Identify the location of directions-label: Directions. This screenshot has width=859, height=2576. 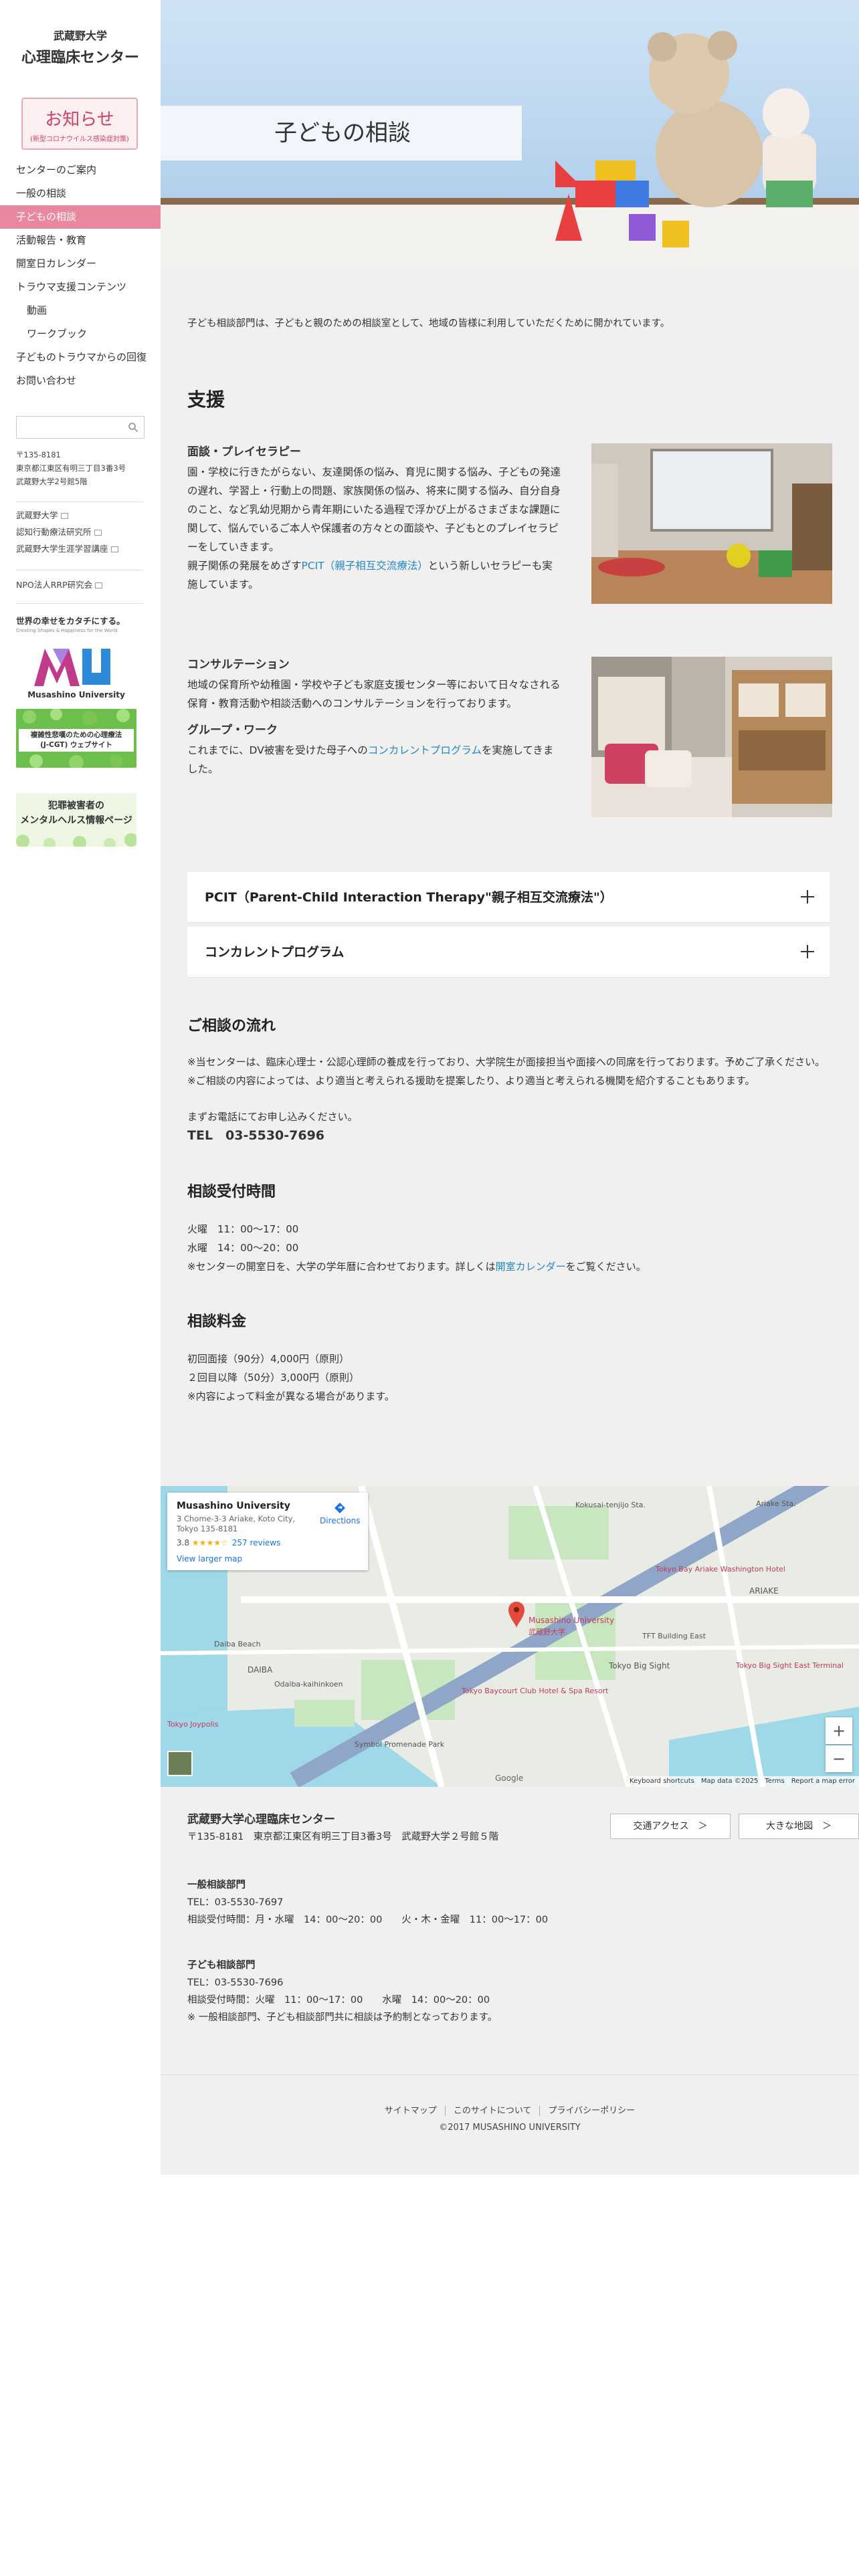
(340, 1520).